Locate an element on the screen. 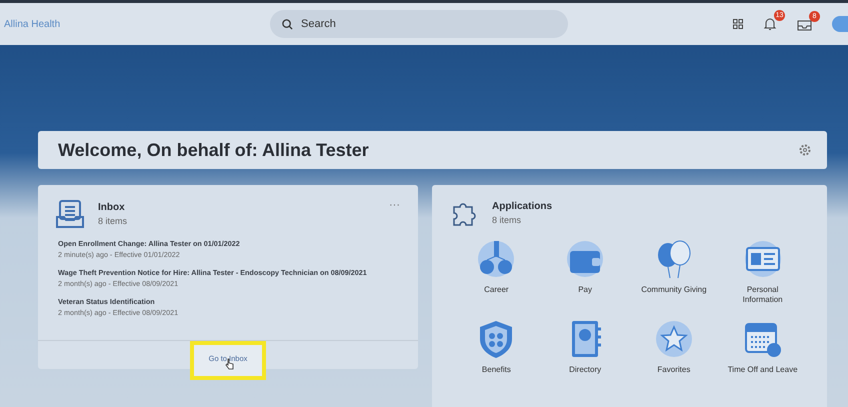  applications-title: Applications is located at coordinates (522, 206).